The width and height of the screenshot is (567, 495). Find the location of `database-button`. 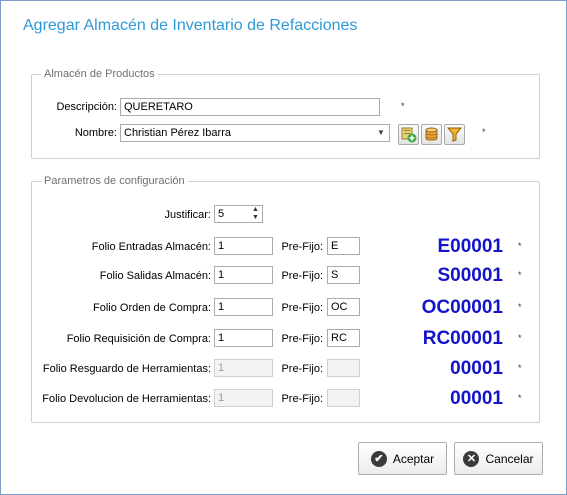

database-button is located at coordinates (431, 134).